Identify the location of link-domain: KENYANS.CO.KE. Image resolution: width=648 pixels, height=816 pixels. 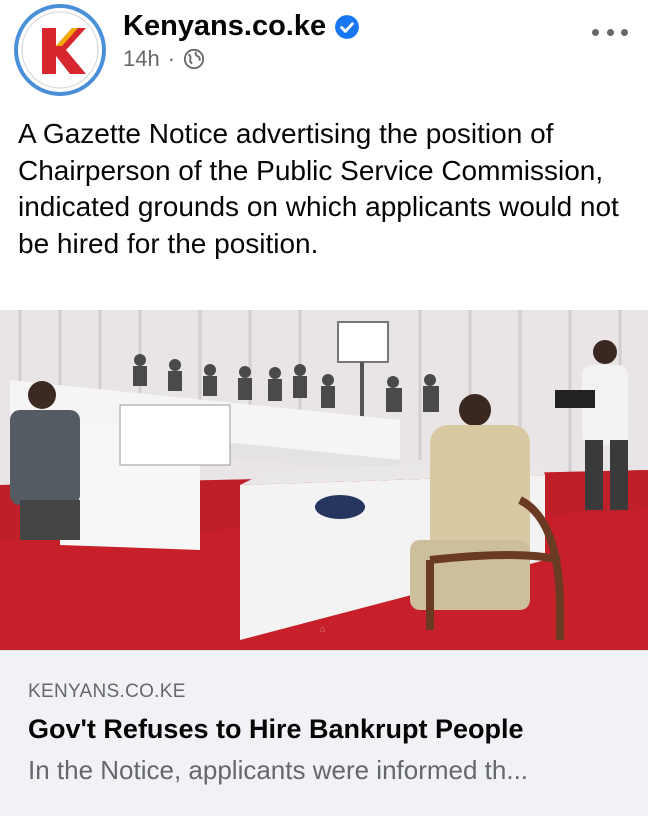
(107, 691).